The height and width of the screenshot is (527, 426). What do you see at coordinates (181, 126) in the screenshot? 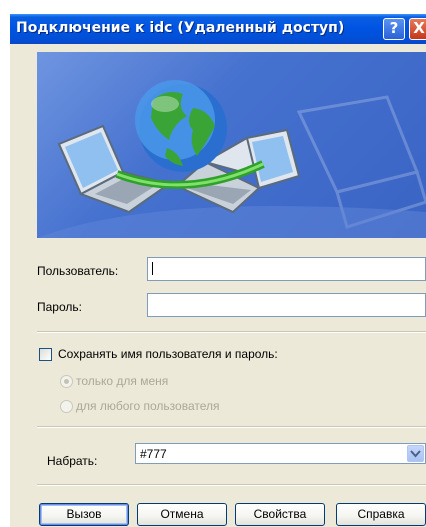
I see `globe-icon` at bounding box center [181, 126].